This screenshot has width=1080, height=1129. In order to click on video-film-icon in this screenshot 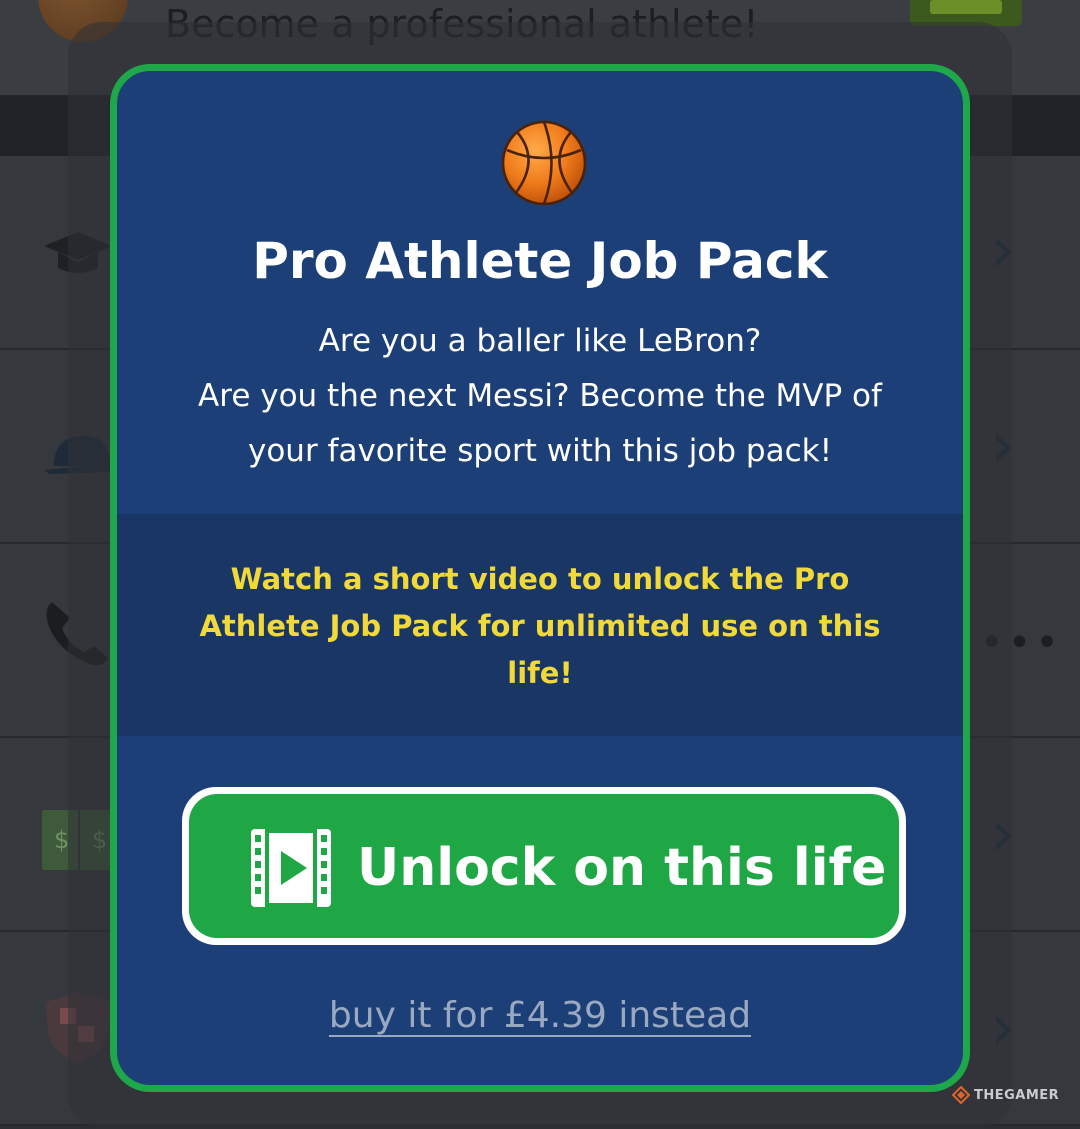, I will do `click(291, 868)`.